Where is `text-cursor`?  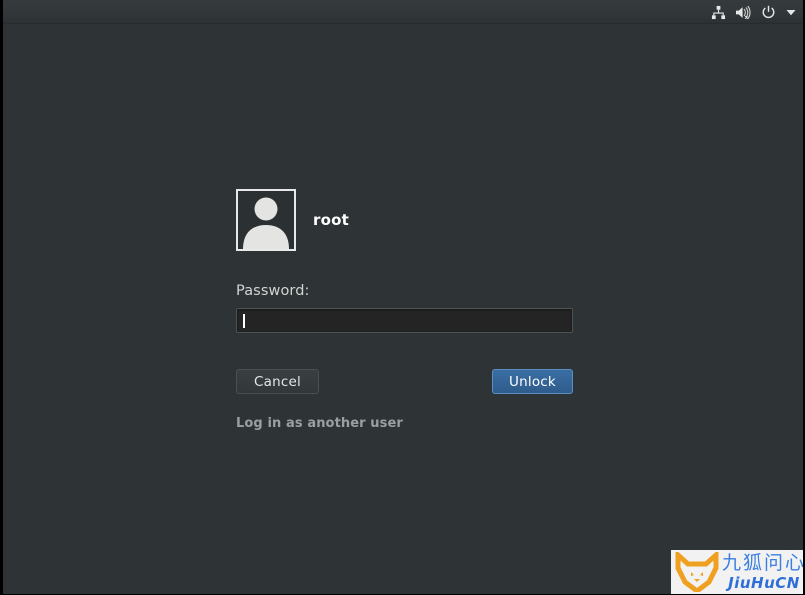 text-cursor is located at coordinates (244, 320).